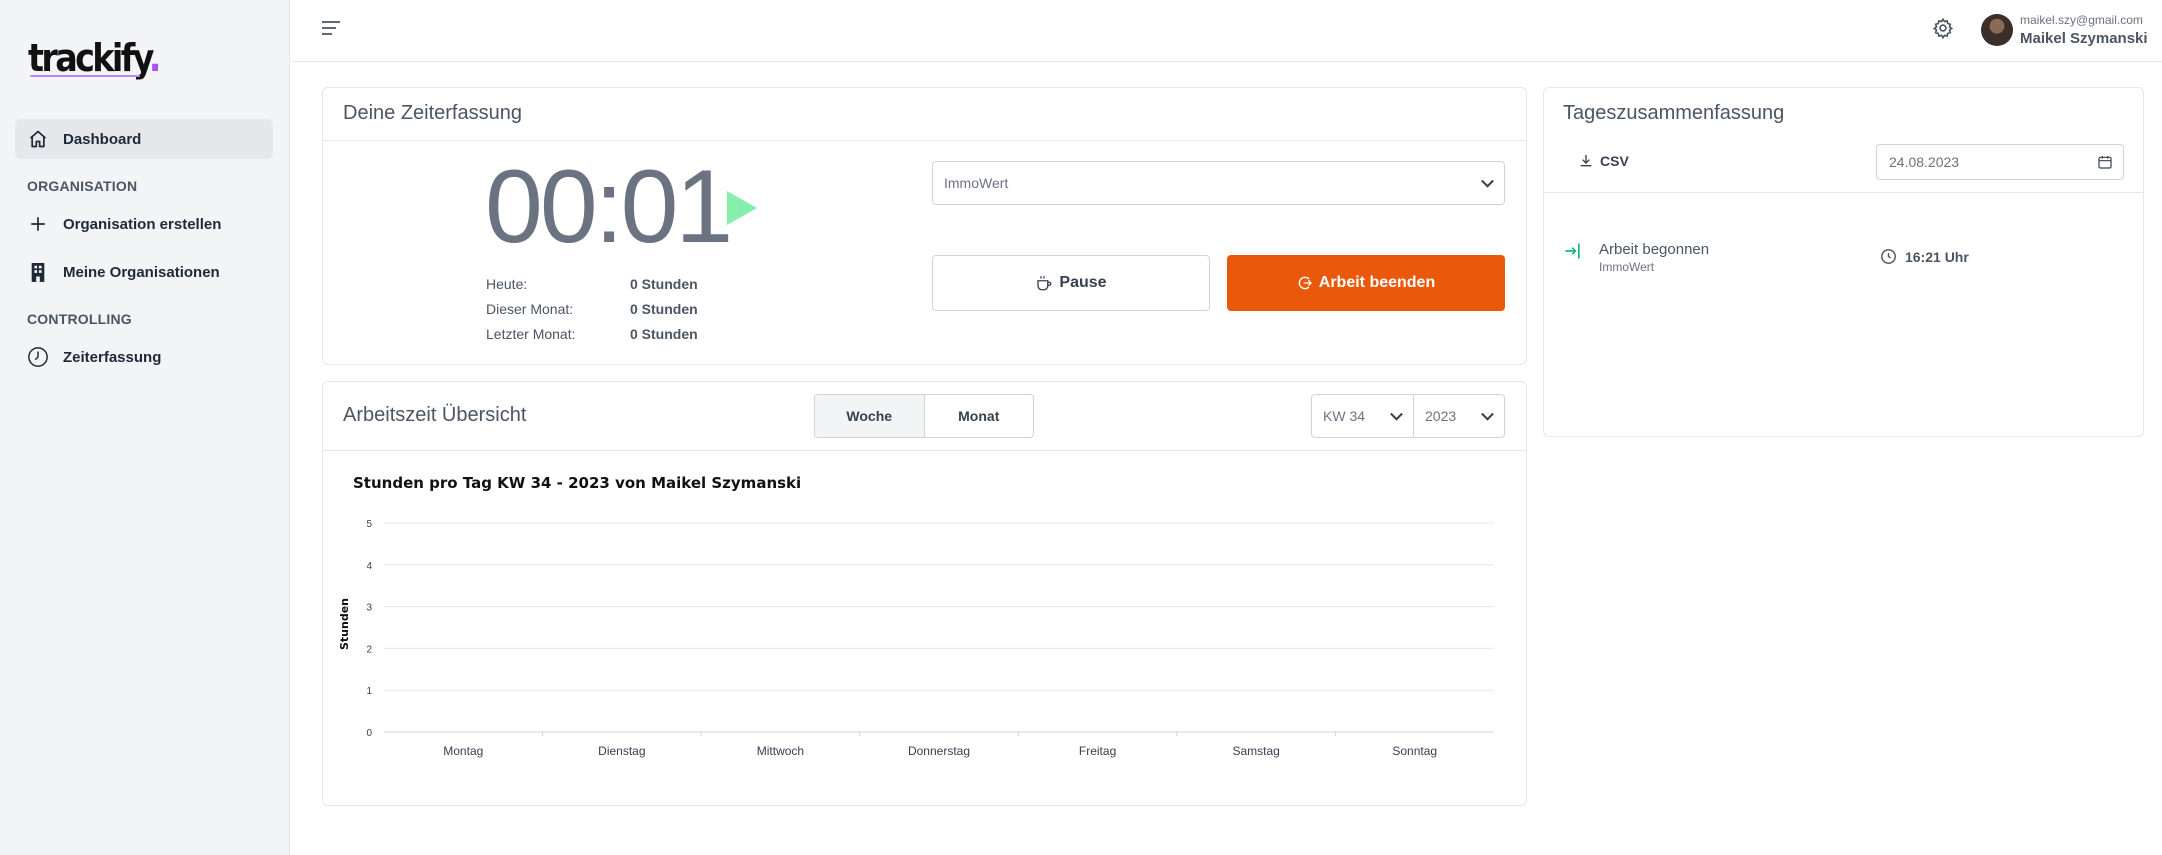  What do you see at coordinates (1344, 416) in the screenshot?
I see `week-select-value: KW 34` at bounding box center [1344, 416].